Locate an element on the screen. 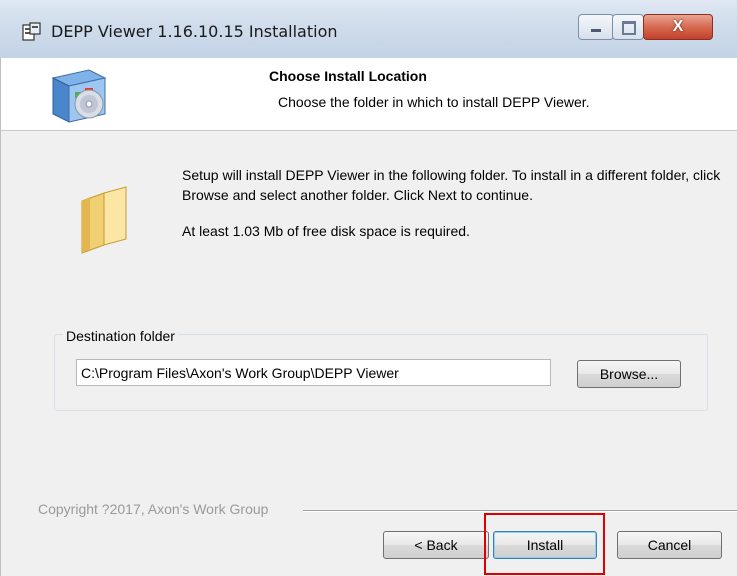  close-icon: X is located at coordinates (678, 26).